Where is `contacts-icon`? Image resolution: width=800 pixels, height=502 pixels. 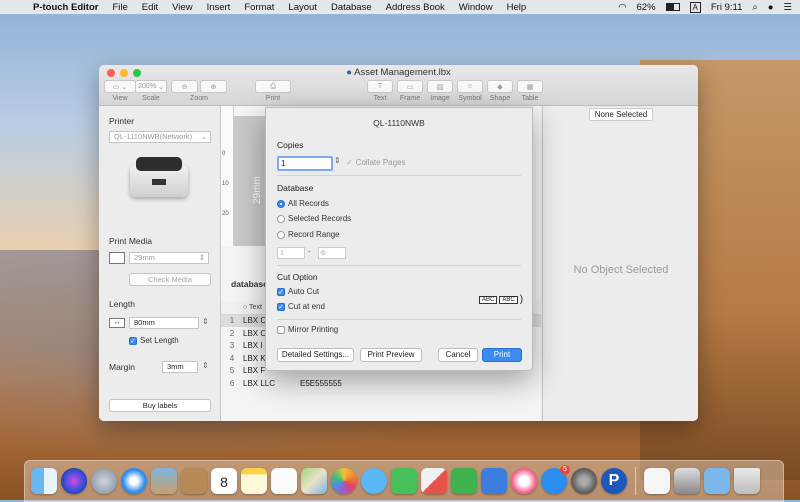 contacts-icon is located at coordinates (194, 481).